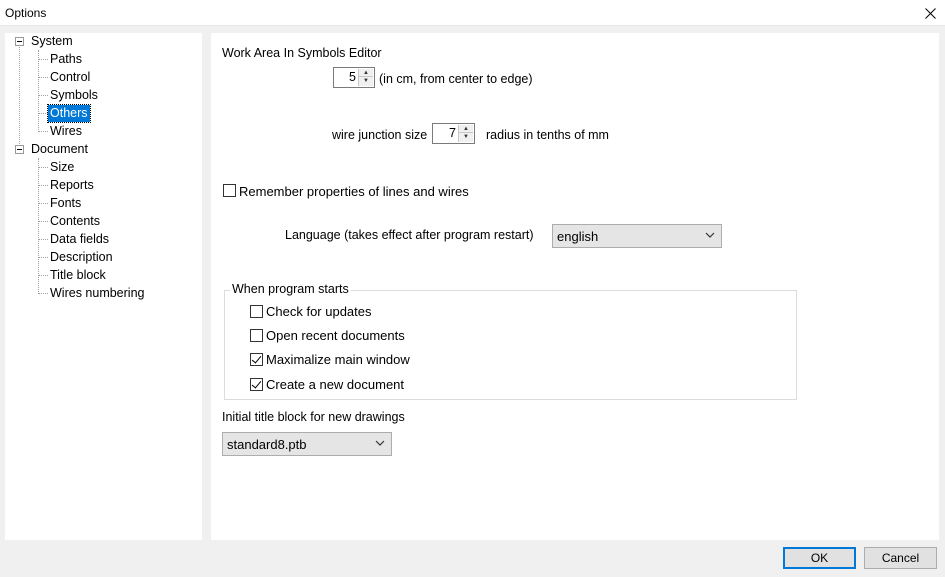 The width and height of the screenshot is (945, 577). I want to click on maximalize-checkbox, so click(256, 359).